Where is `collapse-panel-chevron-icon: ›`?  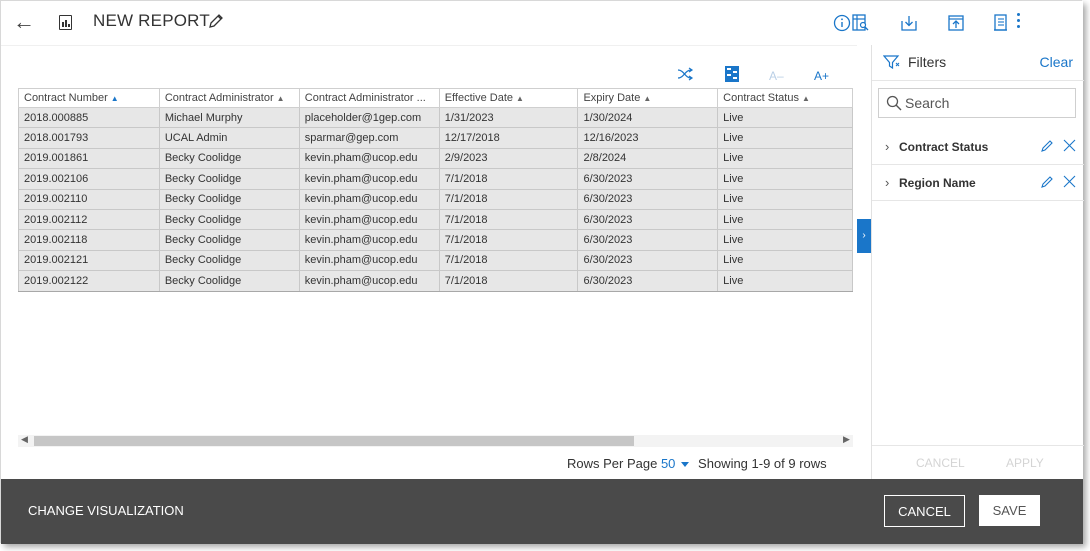 collapse-panel-chevron-icon: › is located at coordinates (864, 236).